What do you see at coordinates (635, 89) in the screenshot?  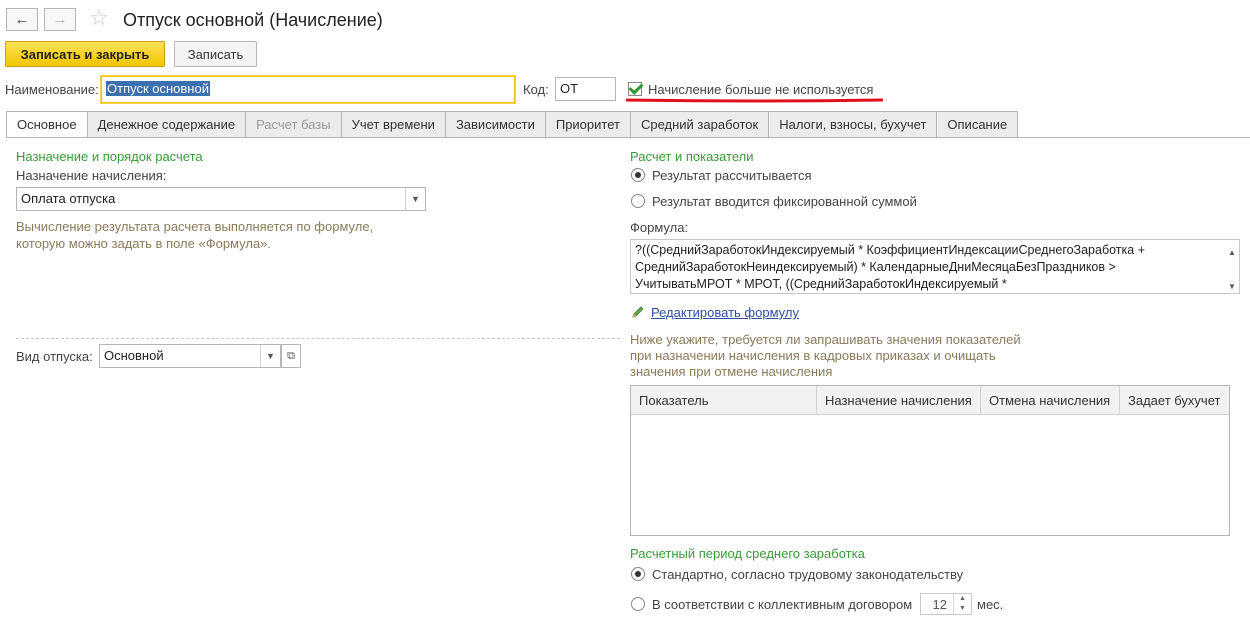 I see `unused-checkbox` at bounding box center [635, 89].